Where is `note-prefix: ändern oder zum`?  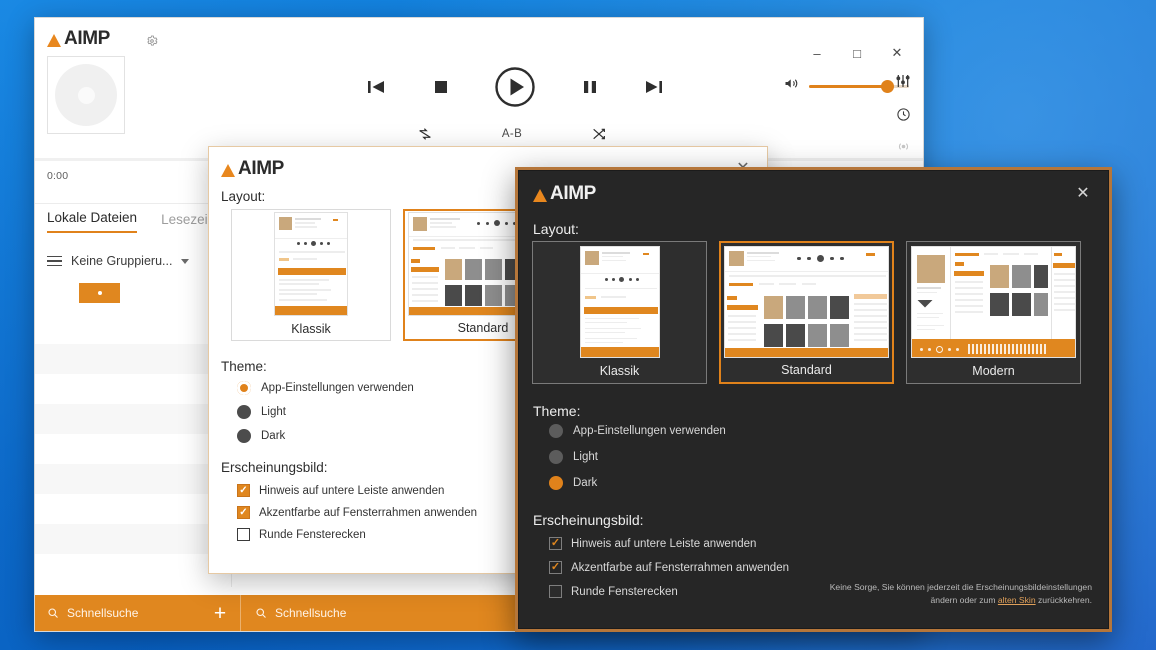 note-prefix: ändern oder zum is located at coordinates (964, 599).